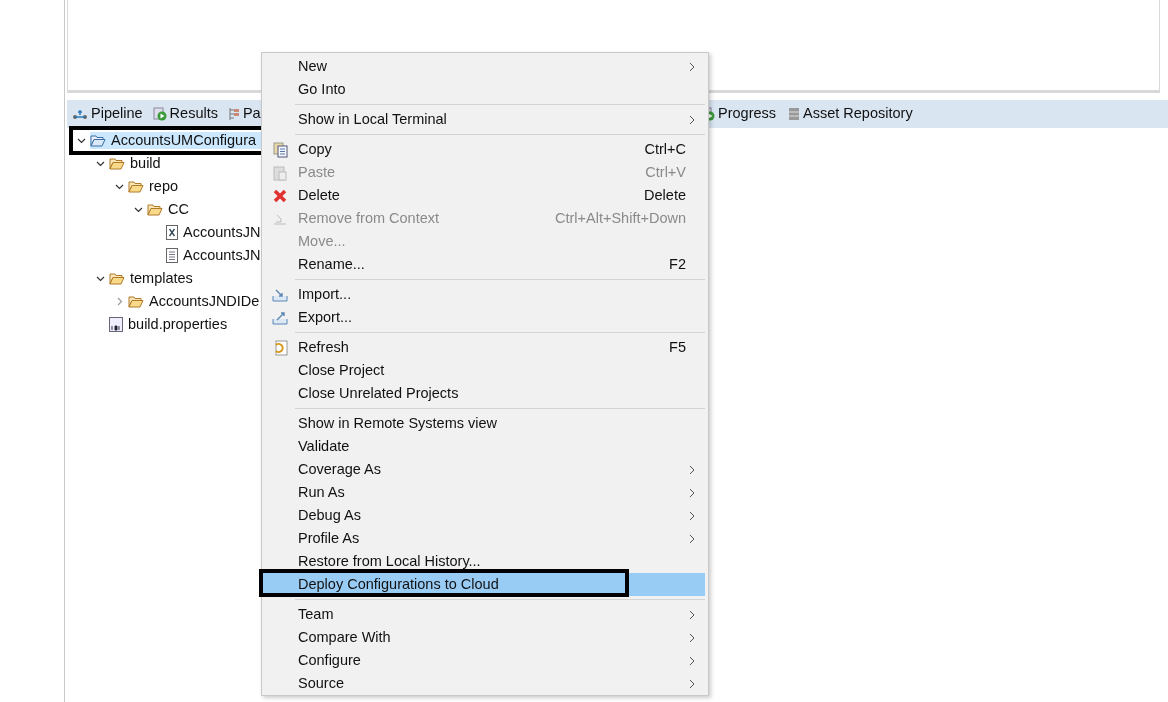  Describe the element at coordinates (80, 114) in the screenshot. I see `pipeline-icon` at that location.